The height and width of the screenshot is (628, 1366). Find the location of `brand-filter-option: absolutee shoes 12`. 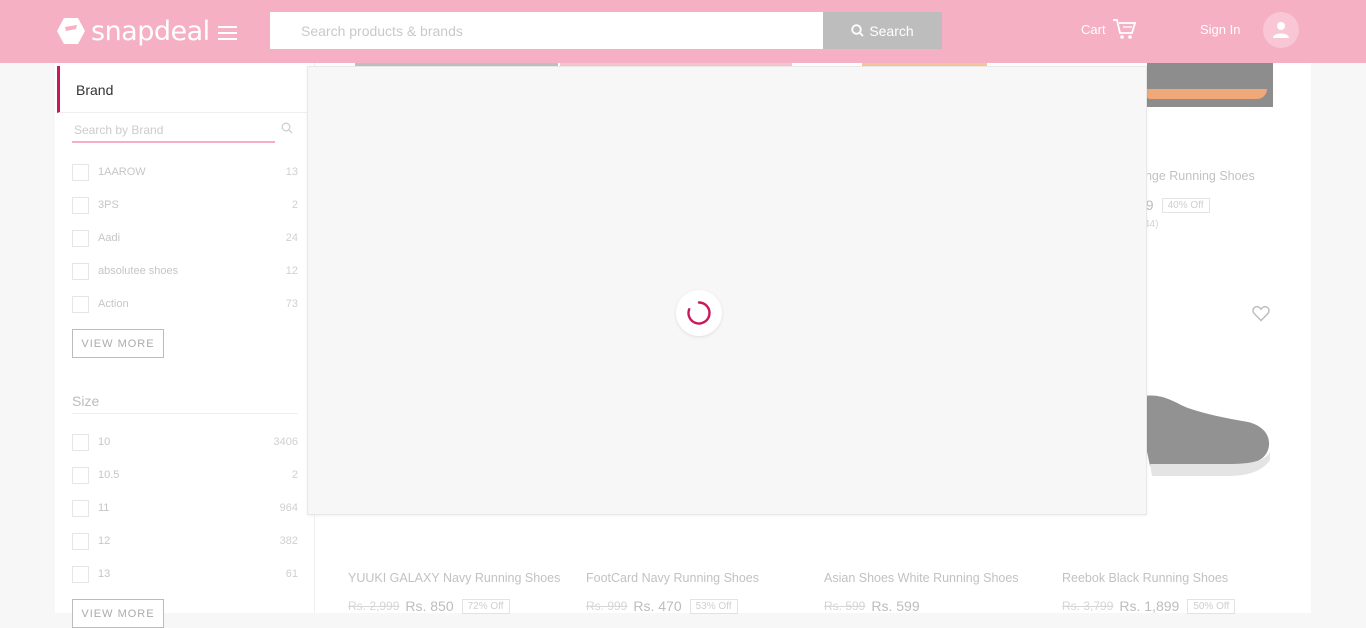

brand-filter-option: absolutee shoes 12 is located at coordinates (185, 271).